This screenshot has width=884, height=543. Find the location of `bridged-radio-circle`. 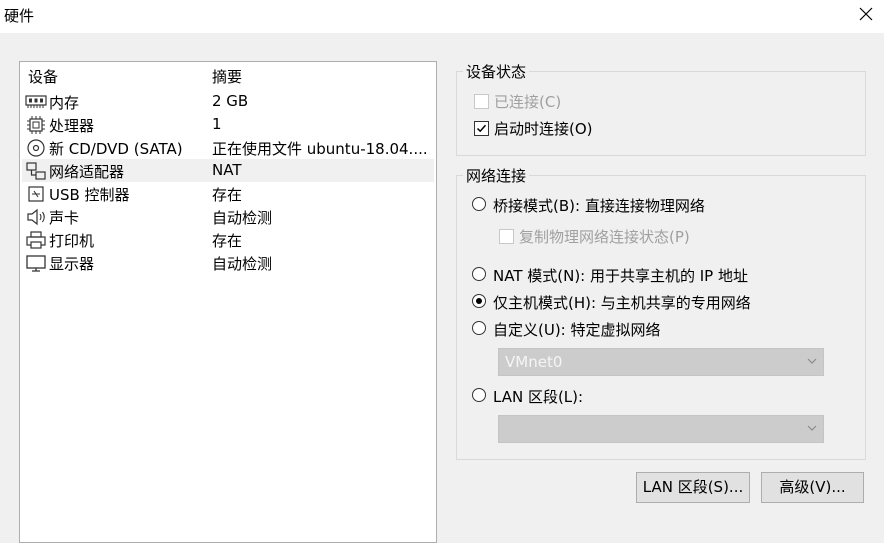

bridged-radio-circle is located at coordinates (479, 204).